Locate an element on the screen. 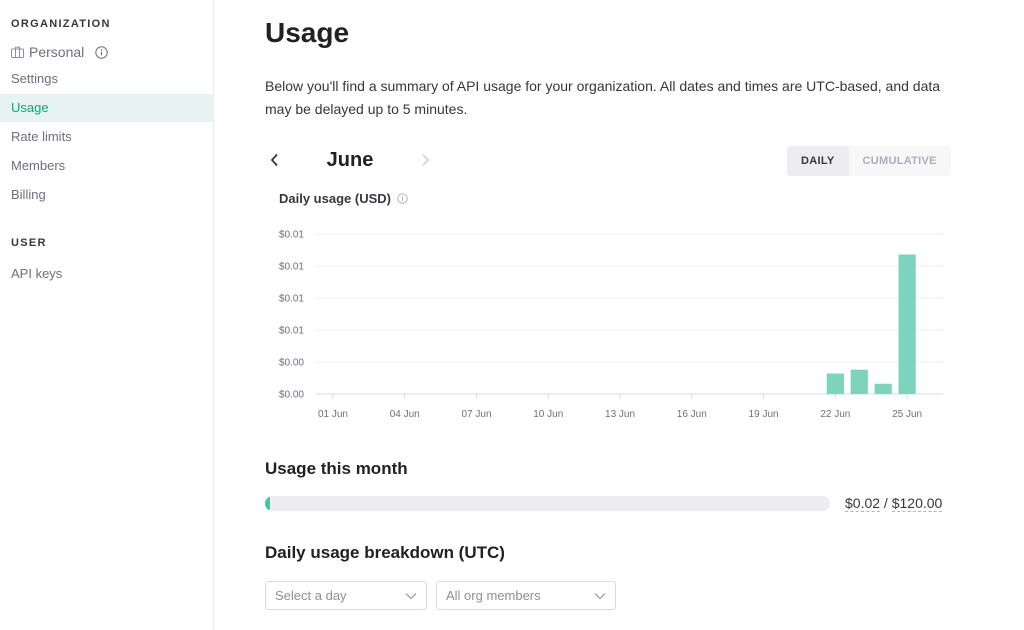 This screenshot has width=1024, height=630. month-label: June is located at coordinates (350, 159).